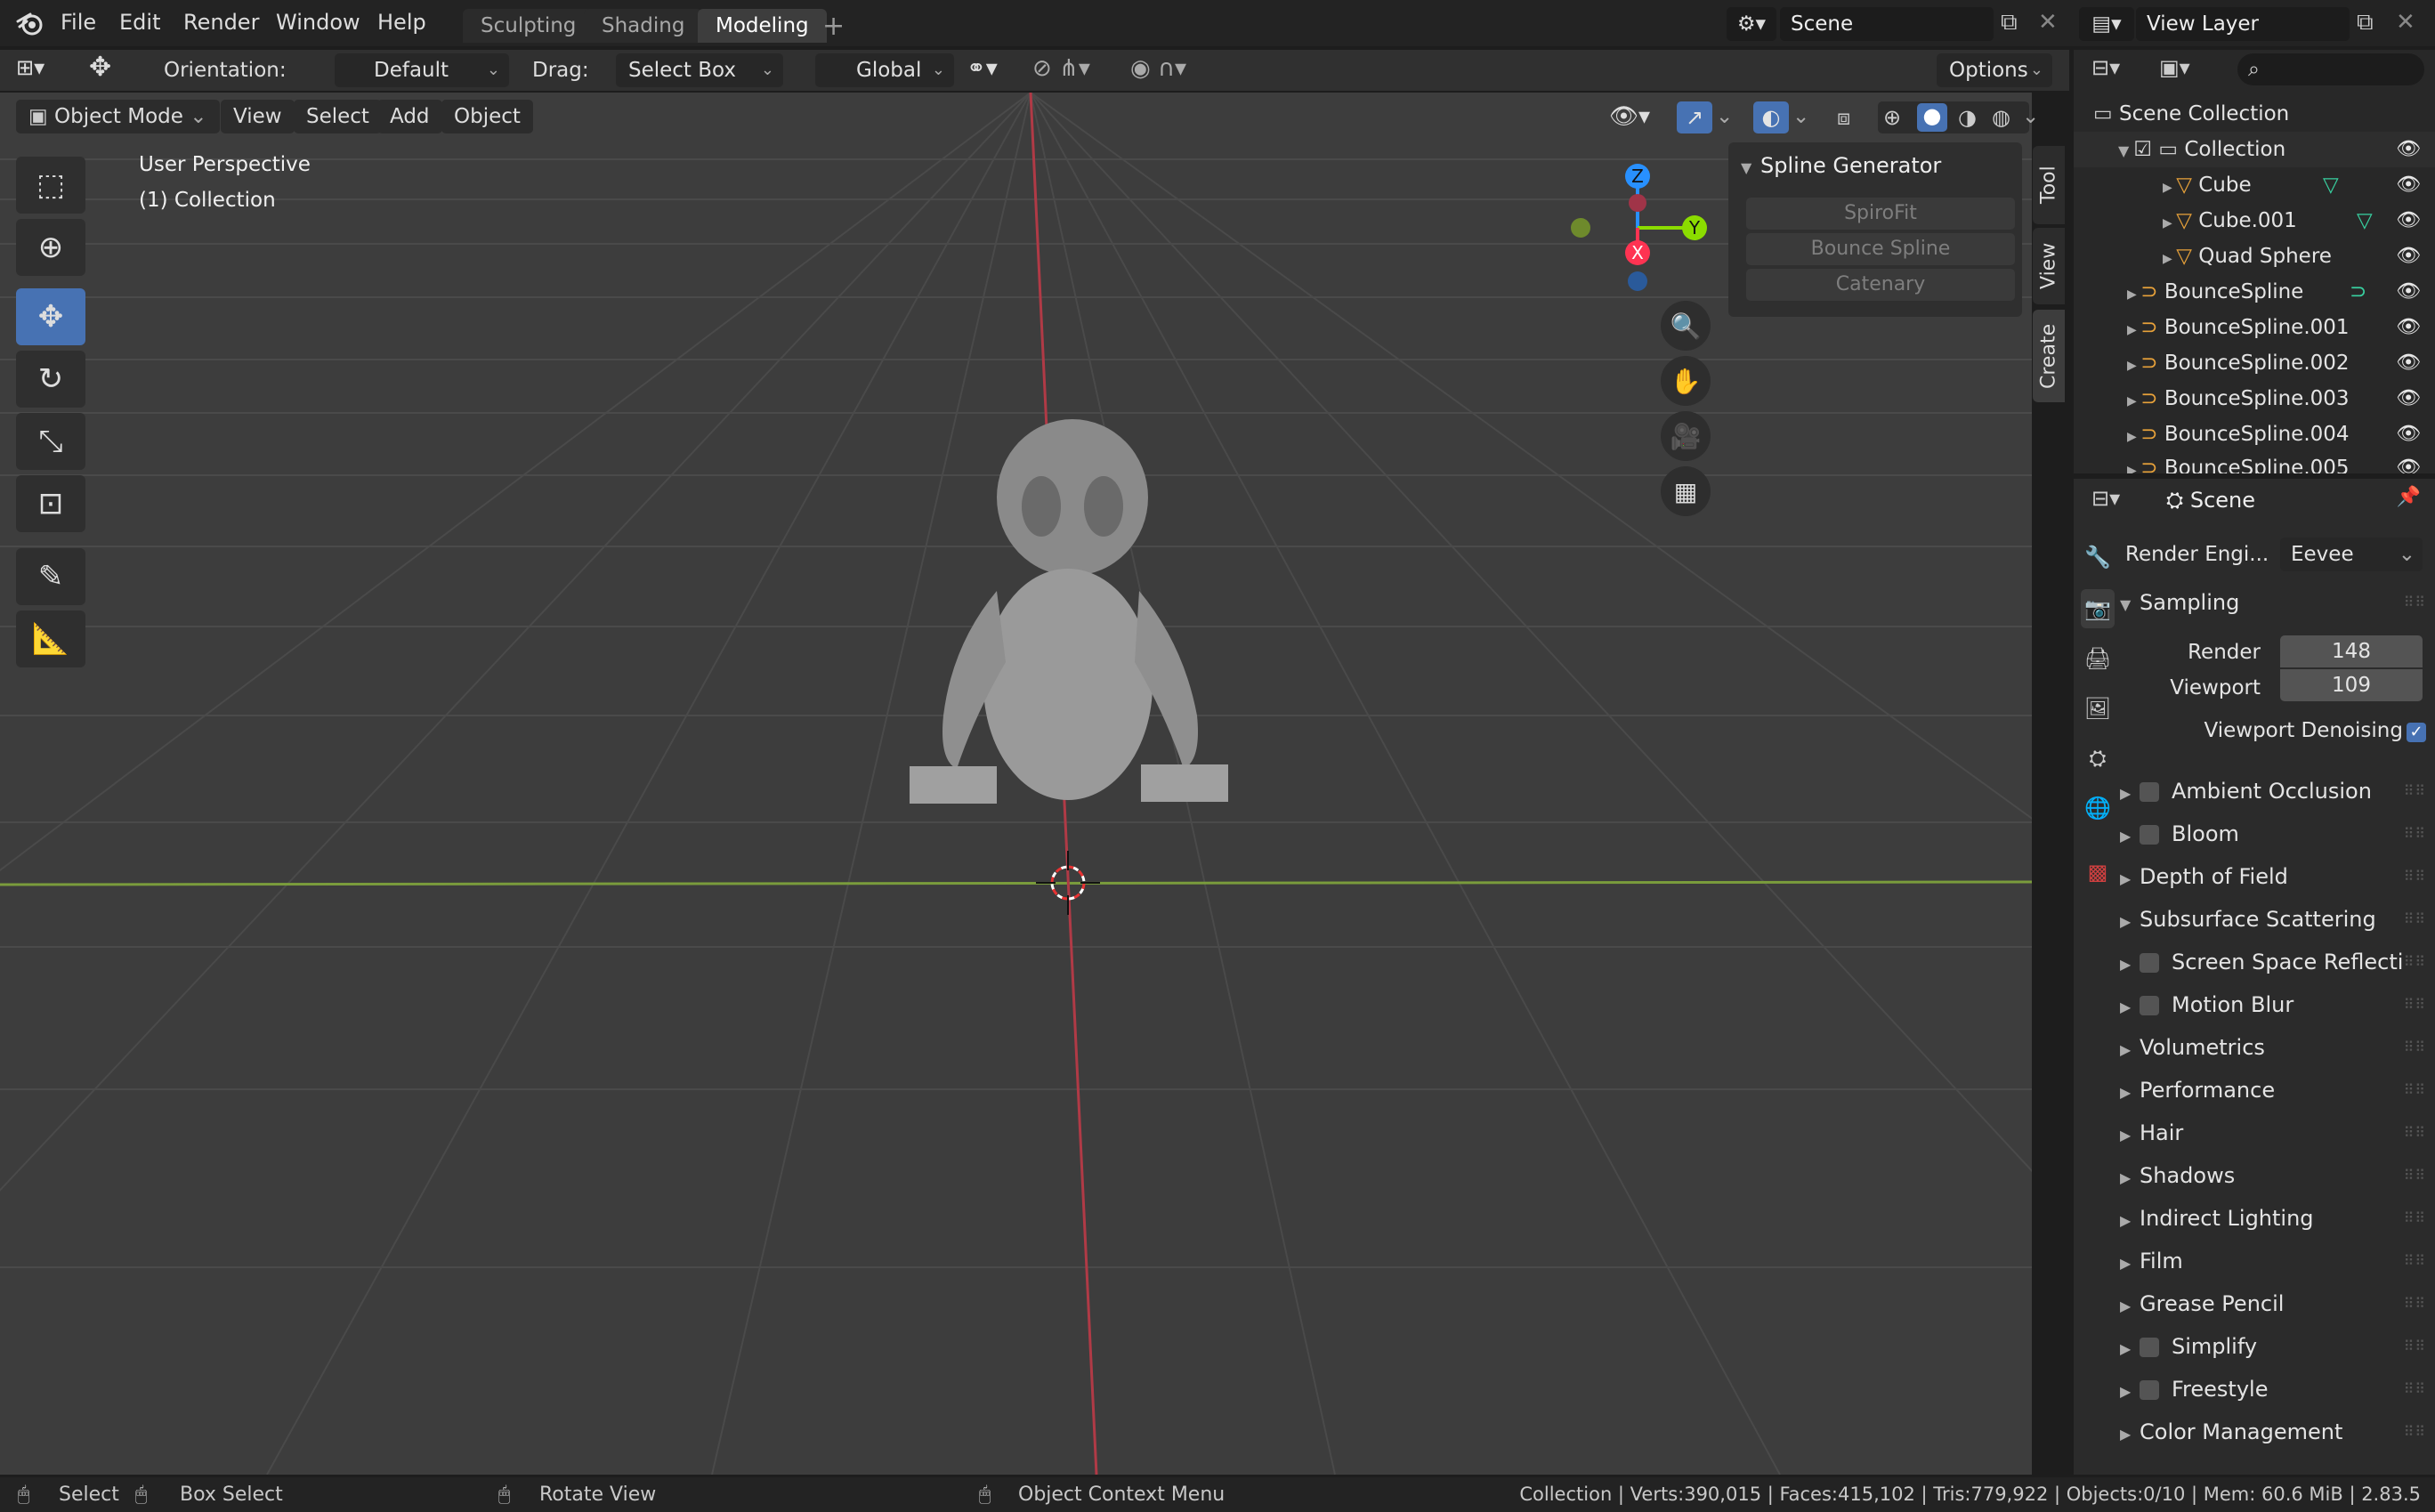 This screenshot has height=1512, width=2435. What do you see at coordinates (2254, 256) in the screenshot?
I see `outliner-item-quad-sphere: ▶ ▽ Quad Sphere 👁` at bounding box center [2254, 256].